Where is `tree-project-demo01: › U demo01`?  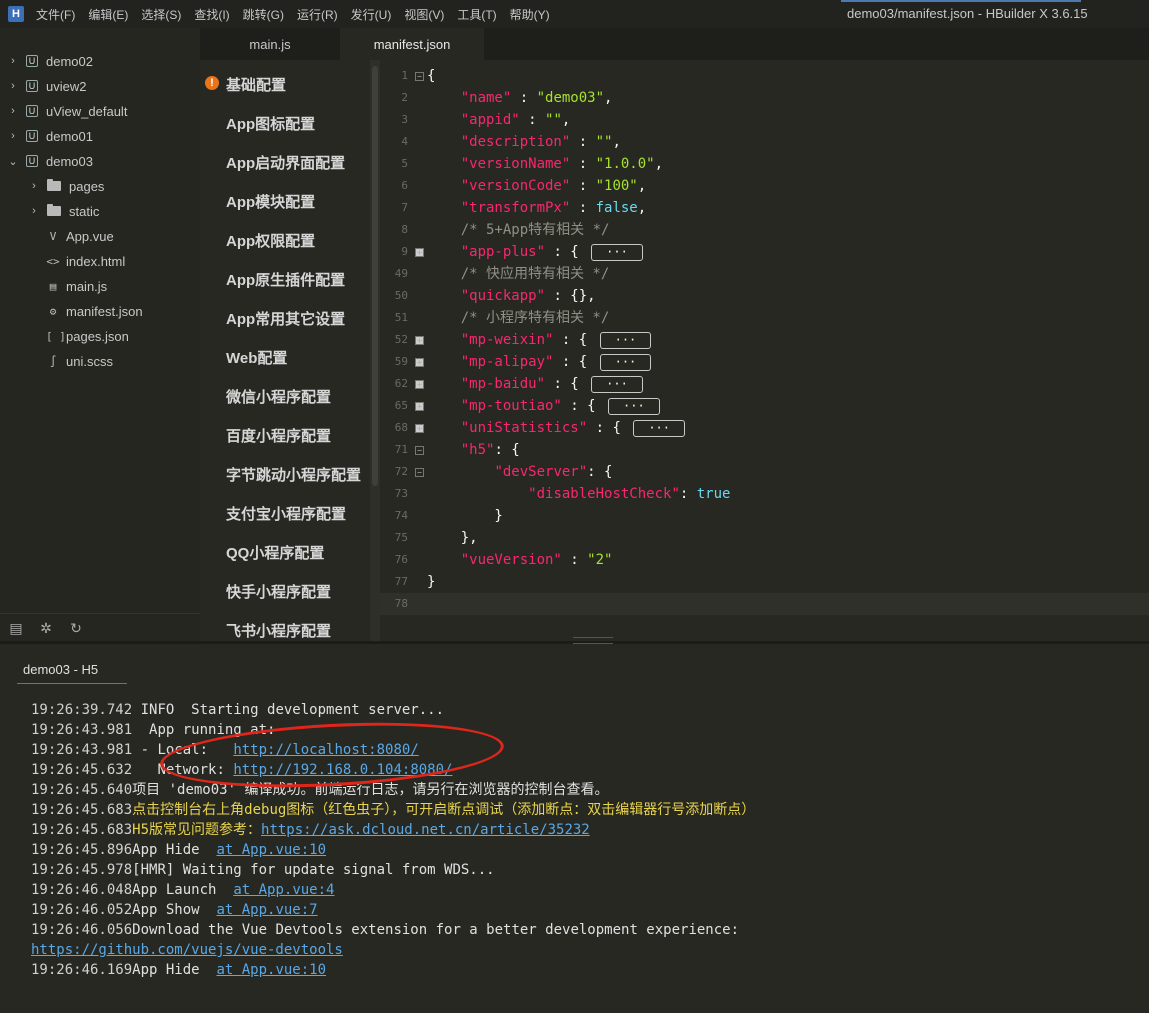 tree-project-demo01: › U demo01 is located at coordinates (50, 136).